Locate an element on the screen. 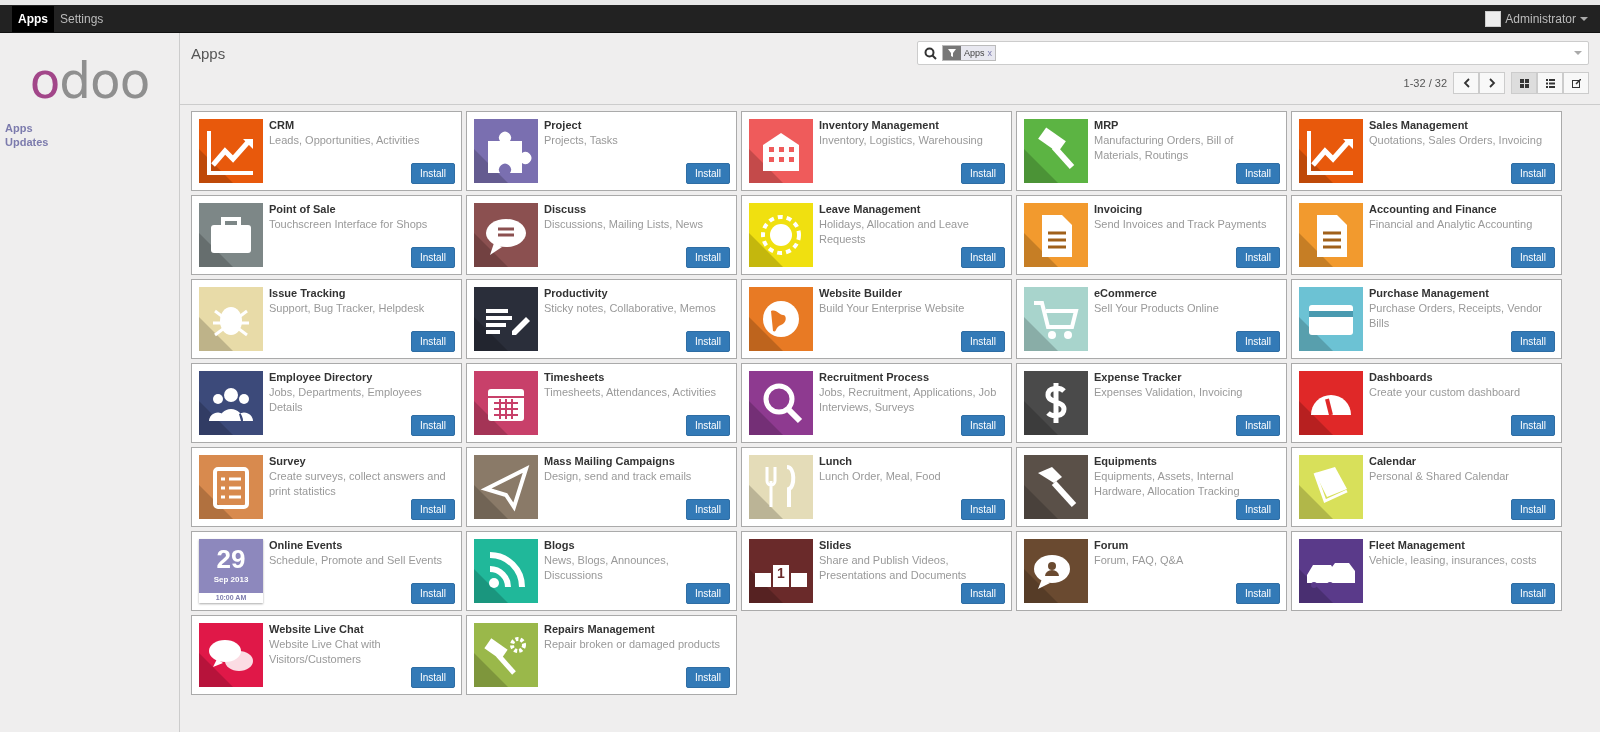 The image size is (1600, 732). app-name: Equipments is located at coordinates (1126, 461).